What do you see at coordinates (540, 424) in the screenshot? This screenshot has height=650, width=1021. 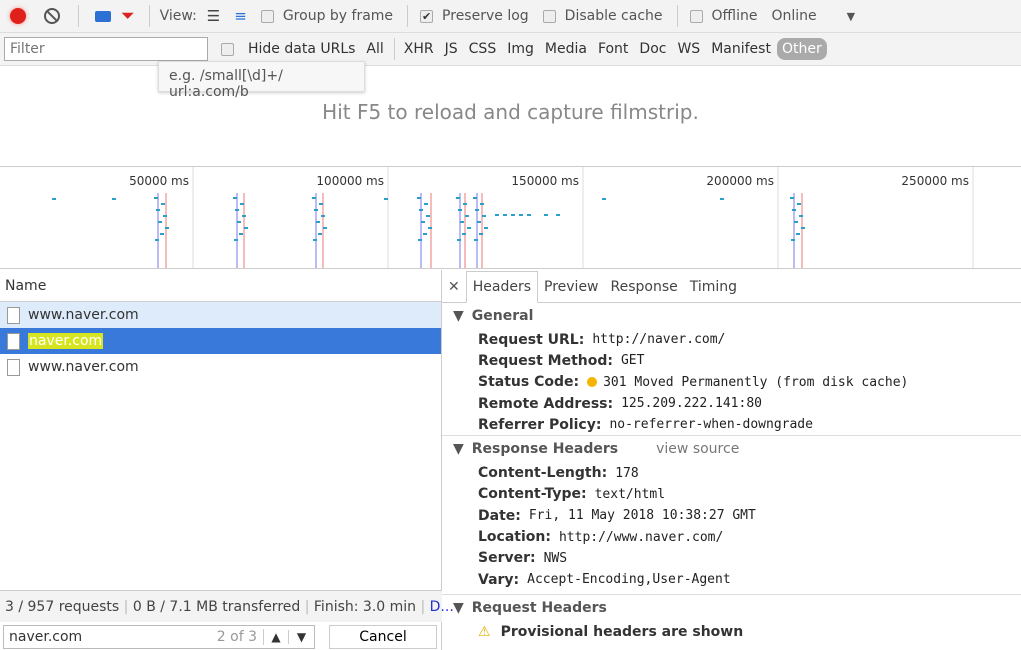 I see `header-name: Referrer Policy:` at bounding box center [540, 424].